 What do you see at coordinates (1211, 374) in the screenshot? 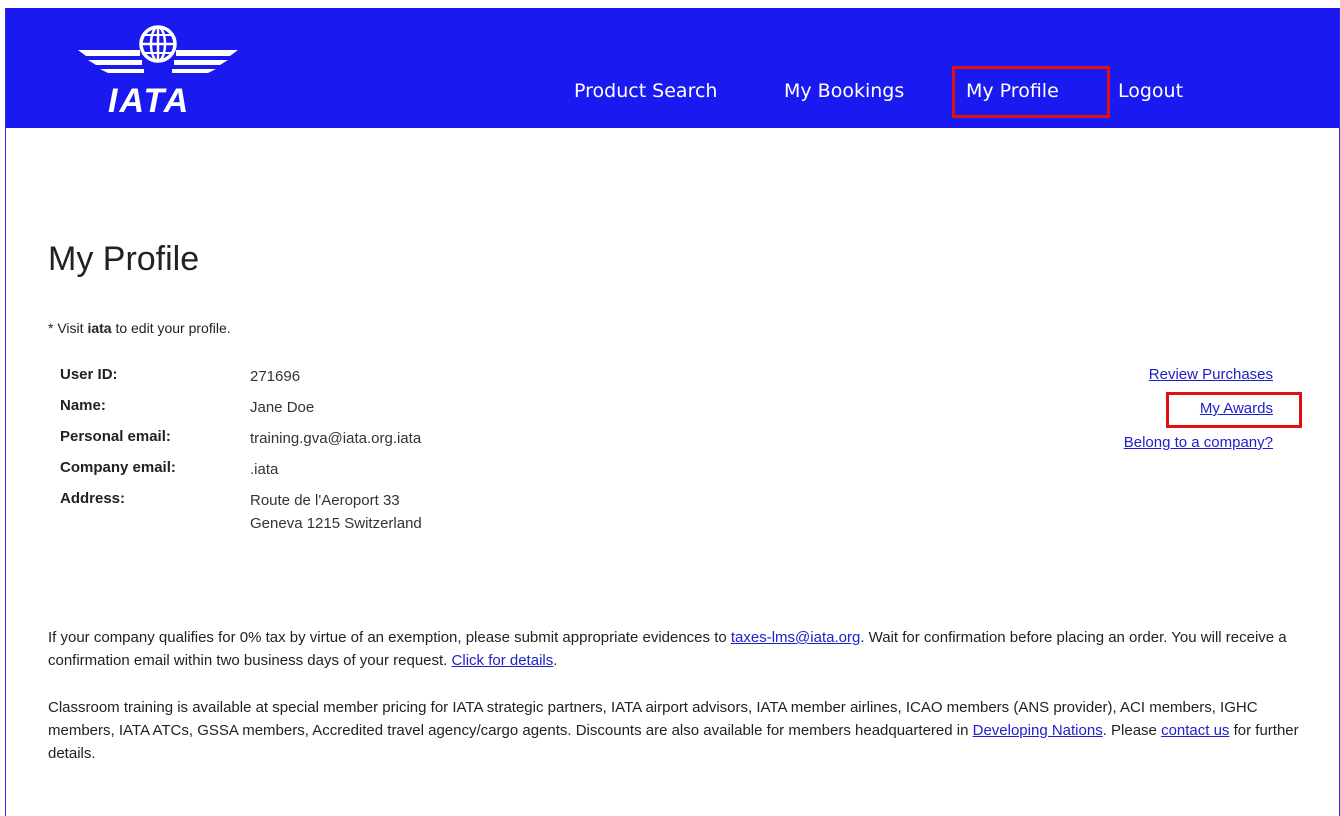
I see `review-purchases-link: Review Purchases` at bounding box center [1211, 374].